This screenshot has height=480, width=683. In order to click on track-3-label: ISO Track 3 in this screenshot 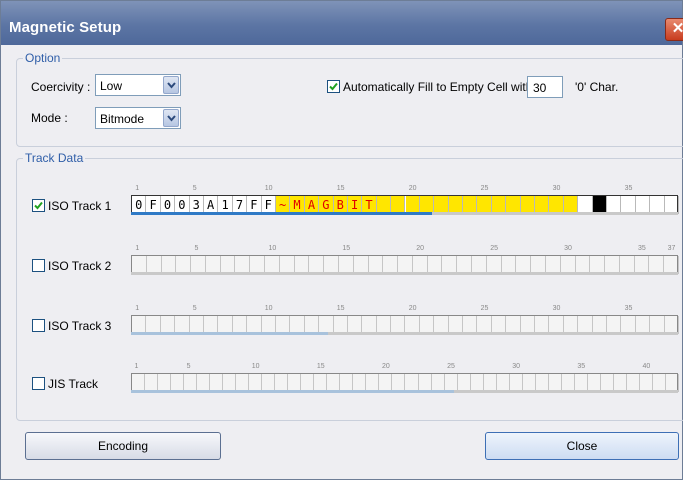, I will do `click(80, 326)`.